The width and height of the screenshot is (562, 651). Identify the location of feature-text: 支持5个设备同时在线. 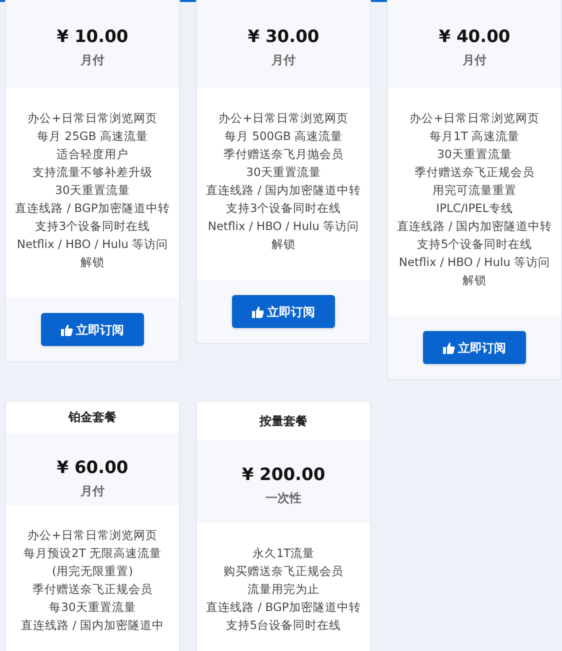
(474, 244).